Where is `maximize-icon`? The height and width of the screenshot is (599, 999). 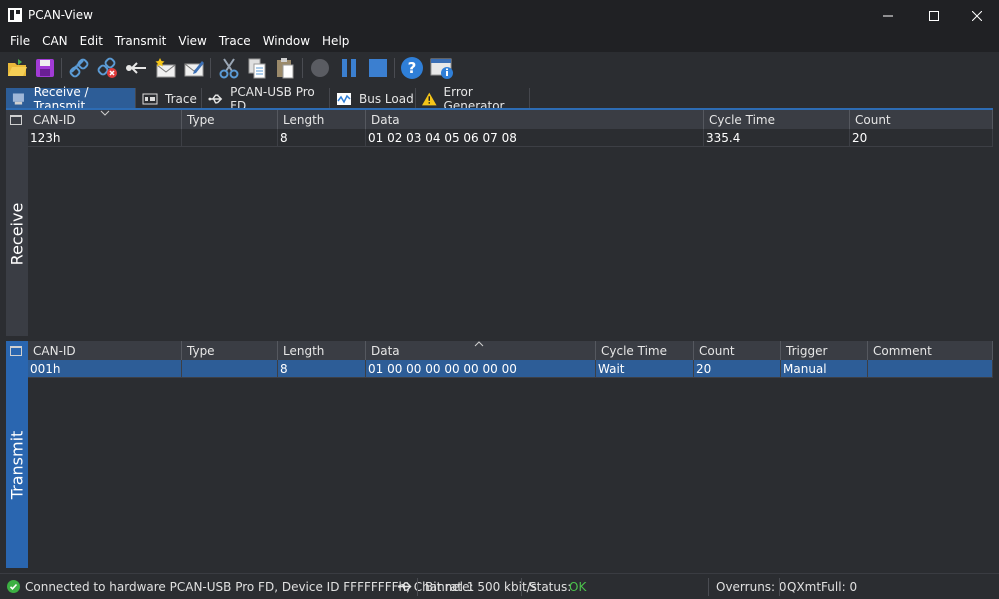
maximize-icon is located at coordinates (934, 15).